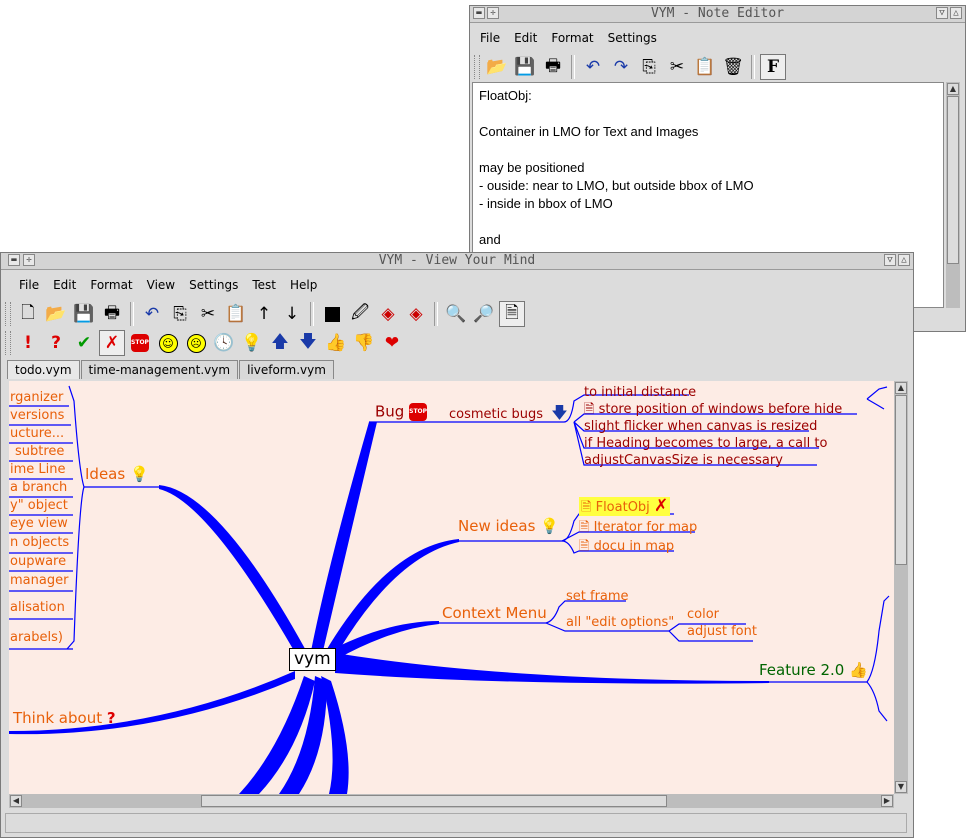  What do you see at coordinates (494, 613) in the screenshot?
I see `branch-context-menu: Context Menu` at bounding box center [494, 613].